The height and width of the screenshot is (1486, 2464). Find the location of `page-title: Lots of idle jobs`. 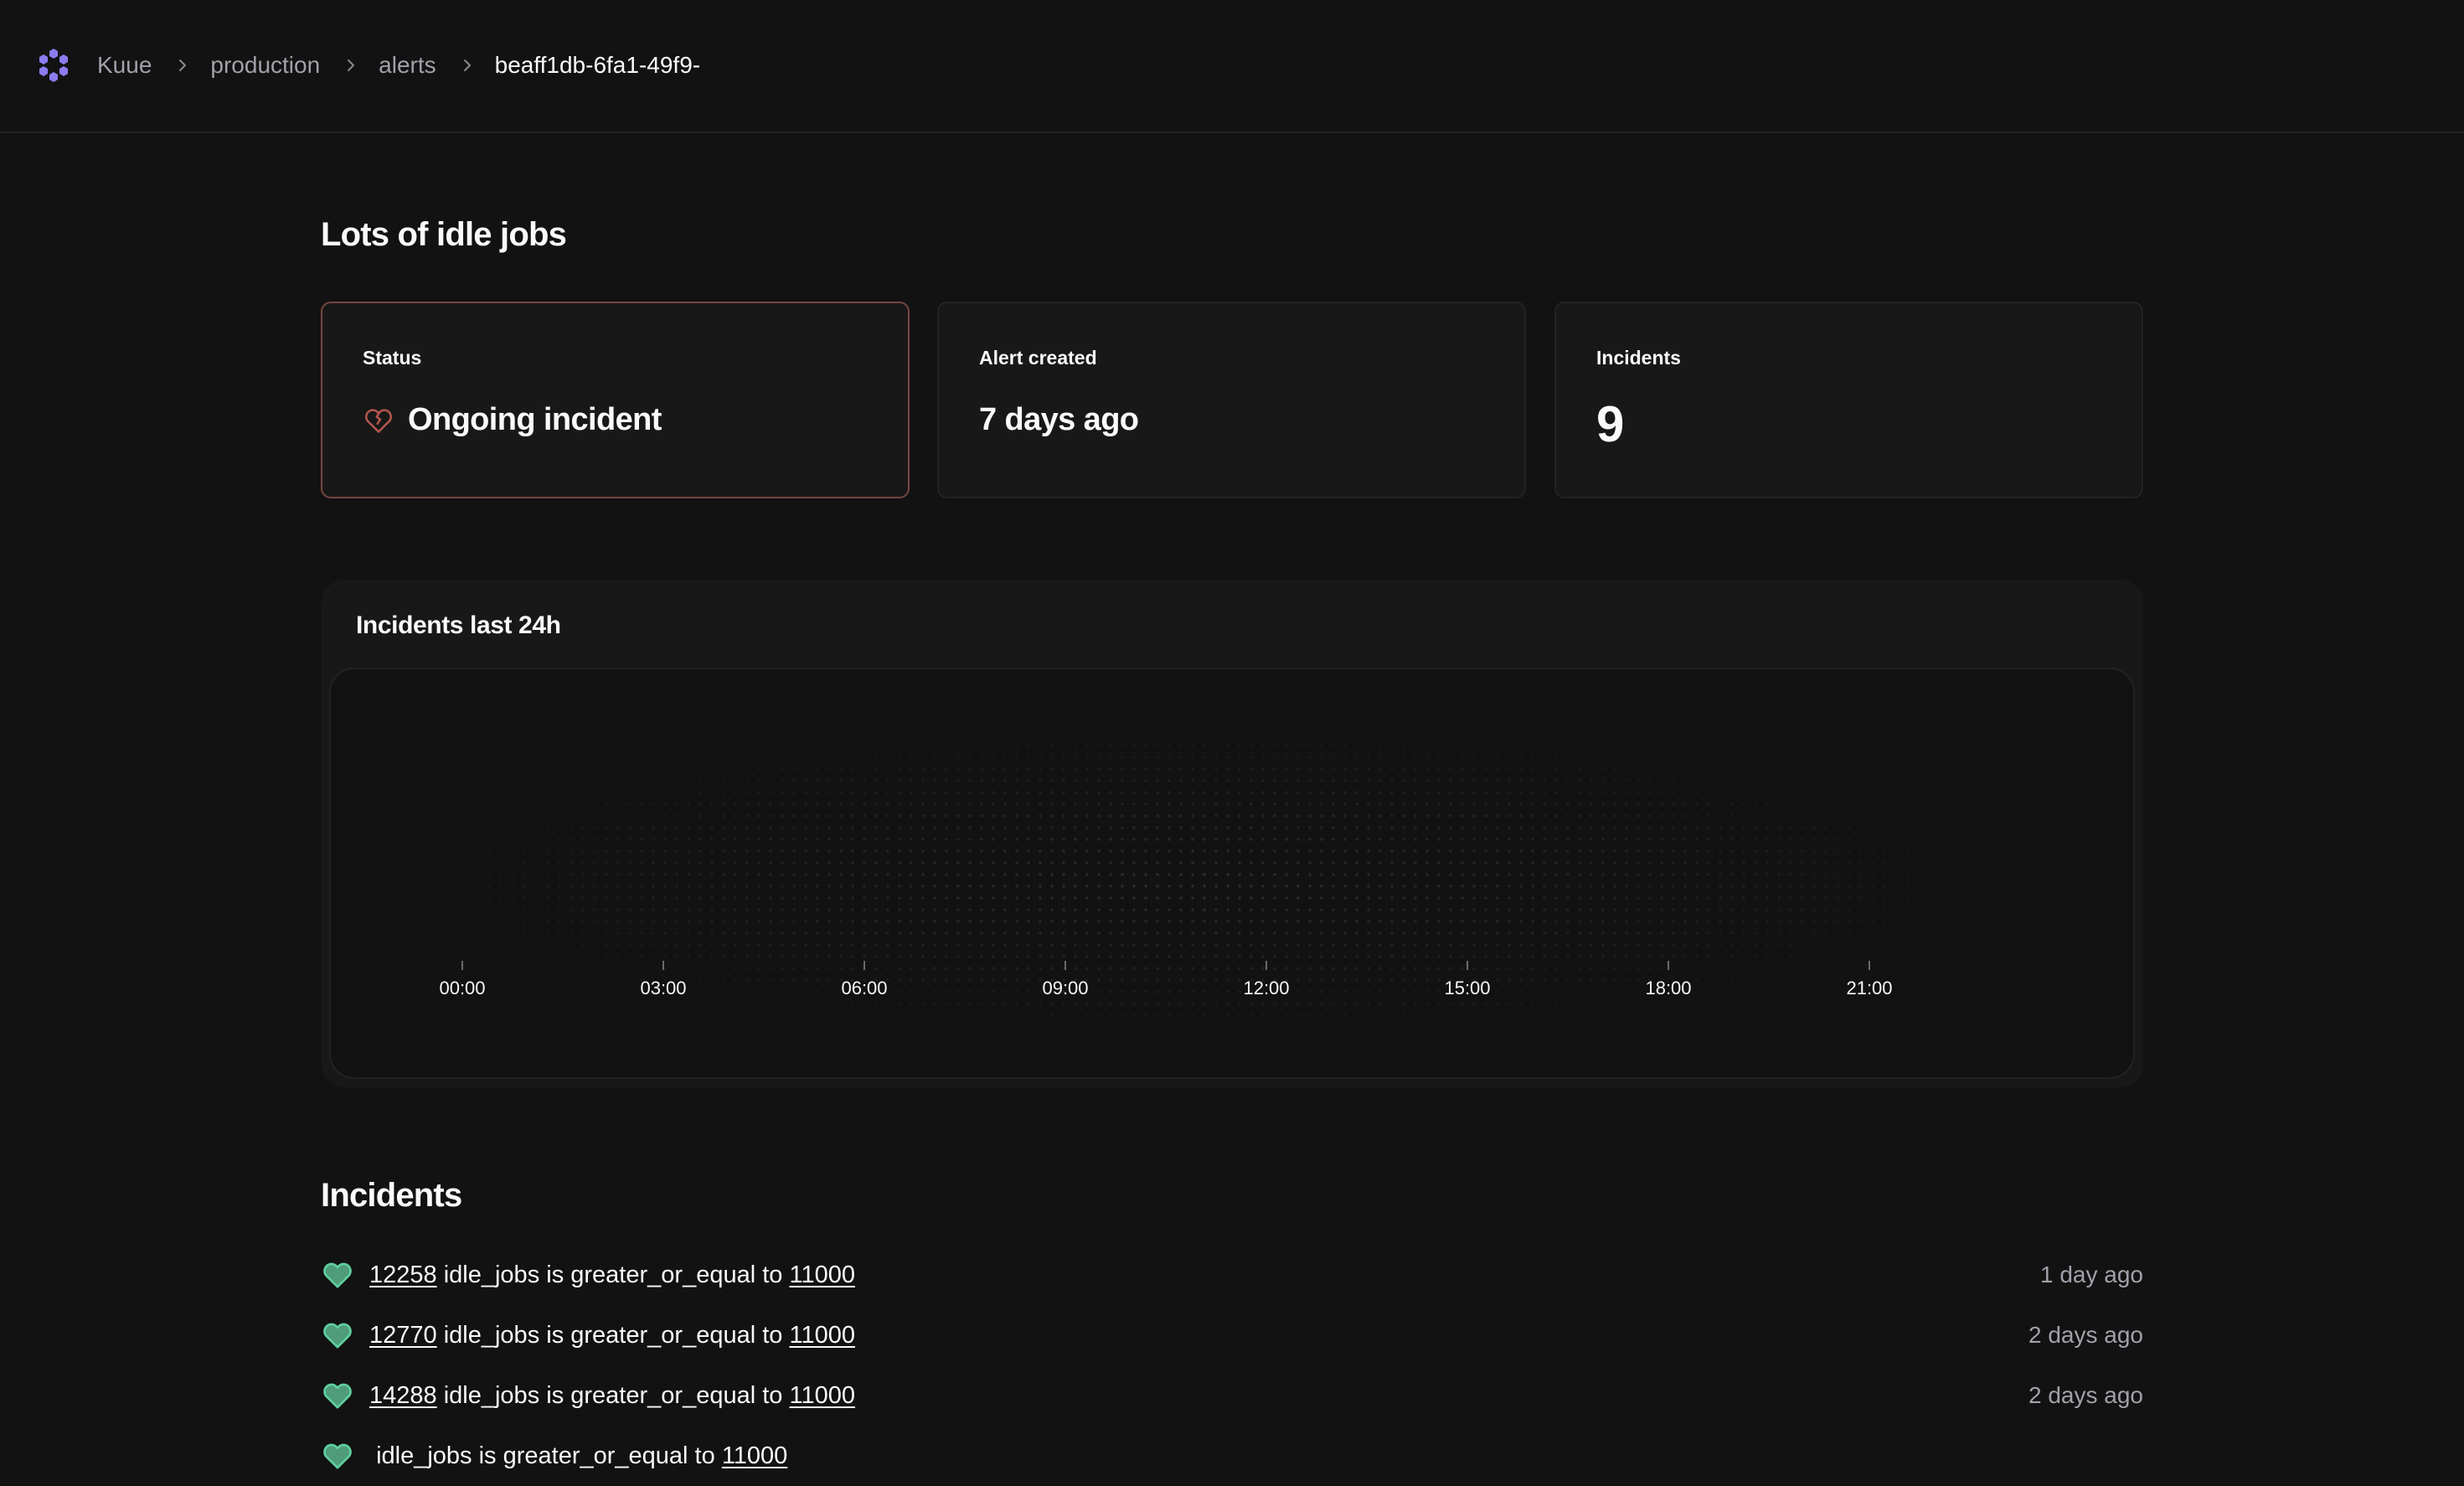

page-title: Lots of idle jobs is located at coordinates (444, 234).